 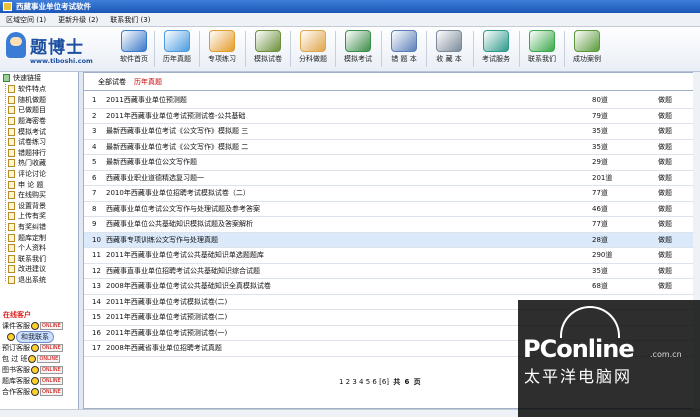 What do you see at coordinates (391, 178) in the screenshot?
I see `paper-row: 6 西藏事业职业道德精选复习题一 201道 做题` at bounding box center [391, 178].